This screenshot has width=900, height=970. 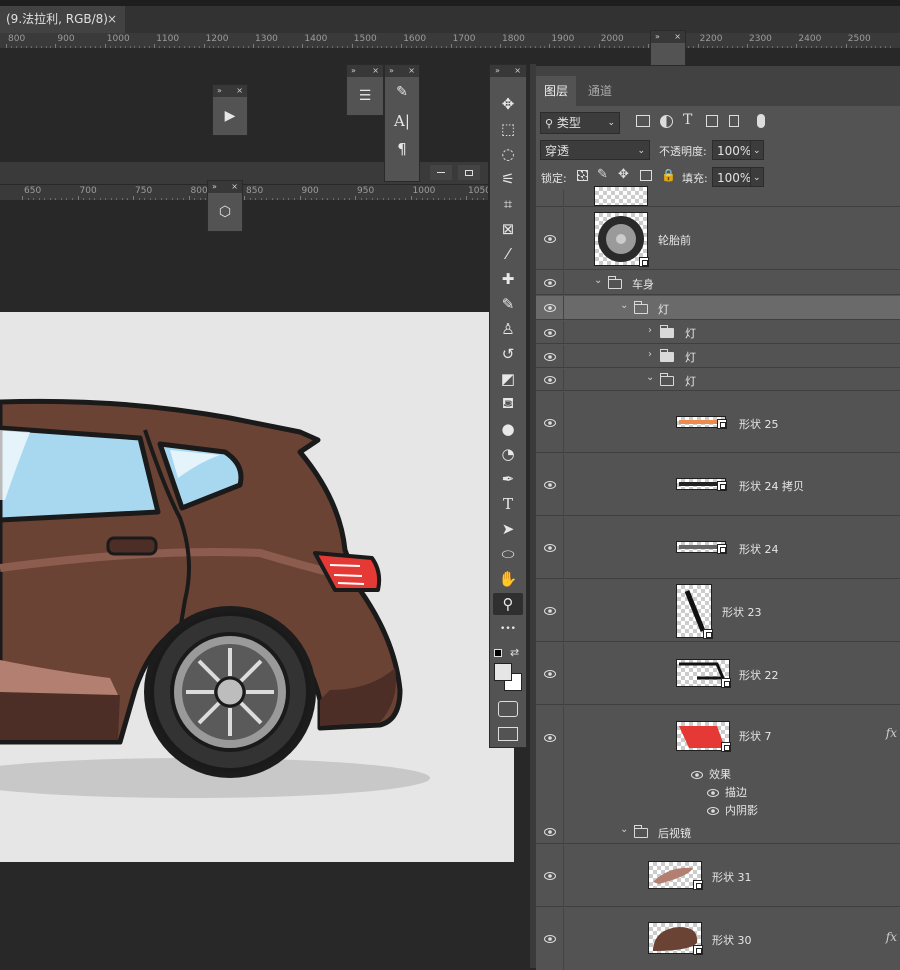 What do you see at coordinates (508, 154) in the screenshot?
I see `lasso-tool: ◌` at bounding box center [508, 154].